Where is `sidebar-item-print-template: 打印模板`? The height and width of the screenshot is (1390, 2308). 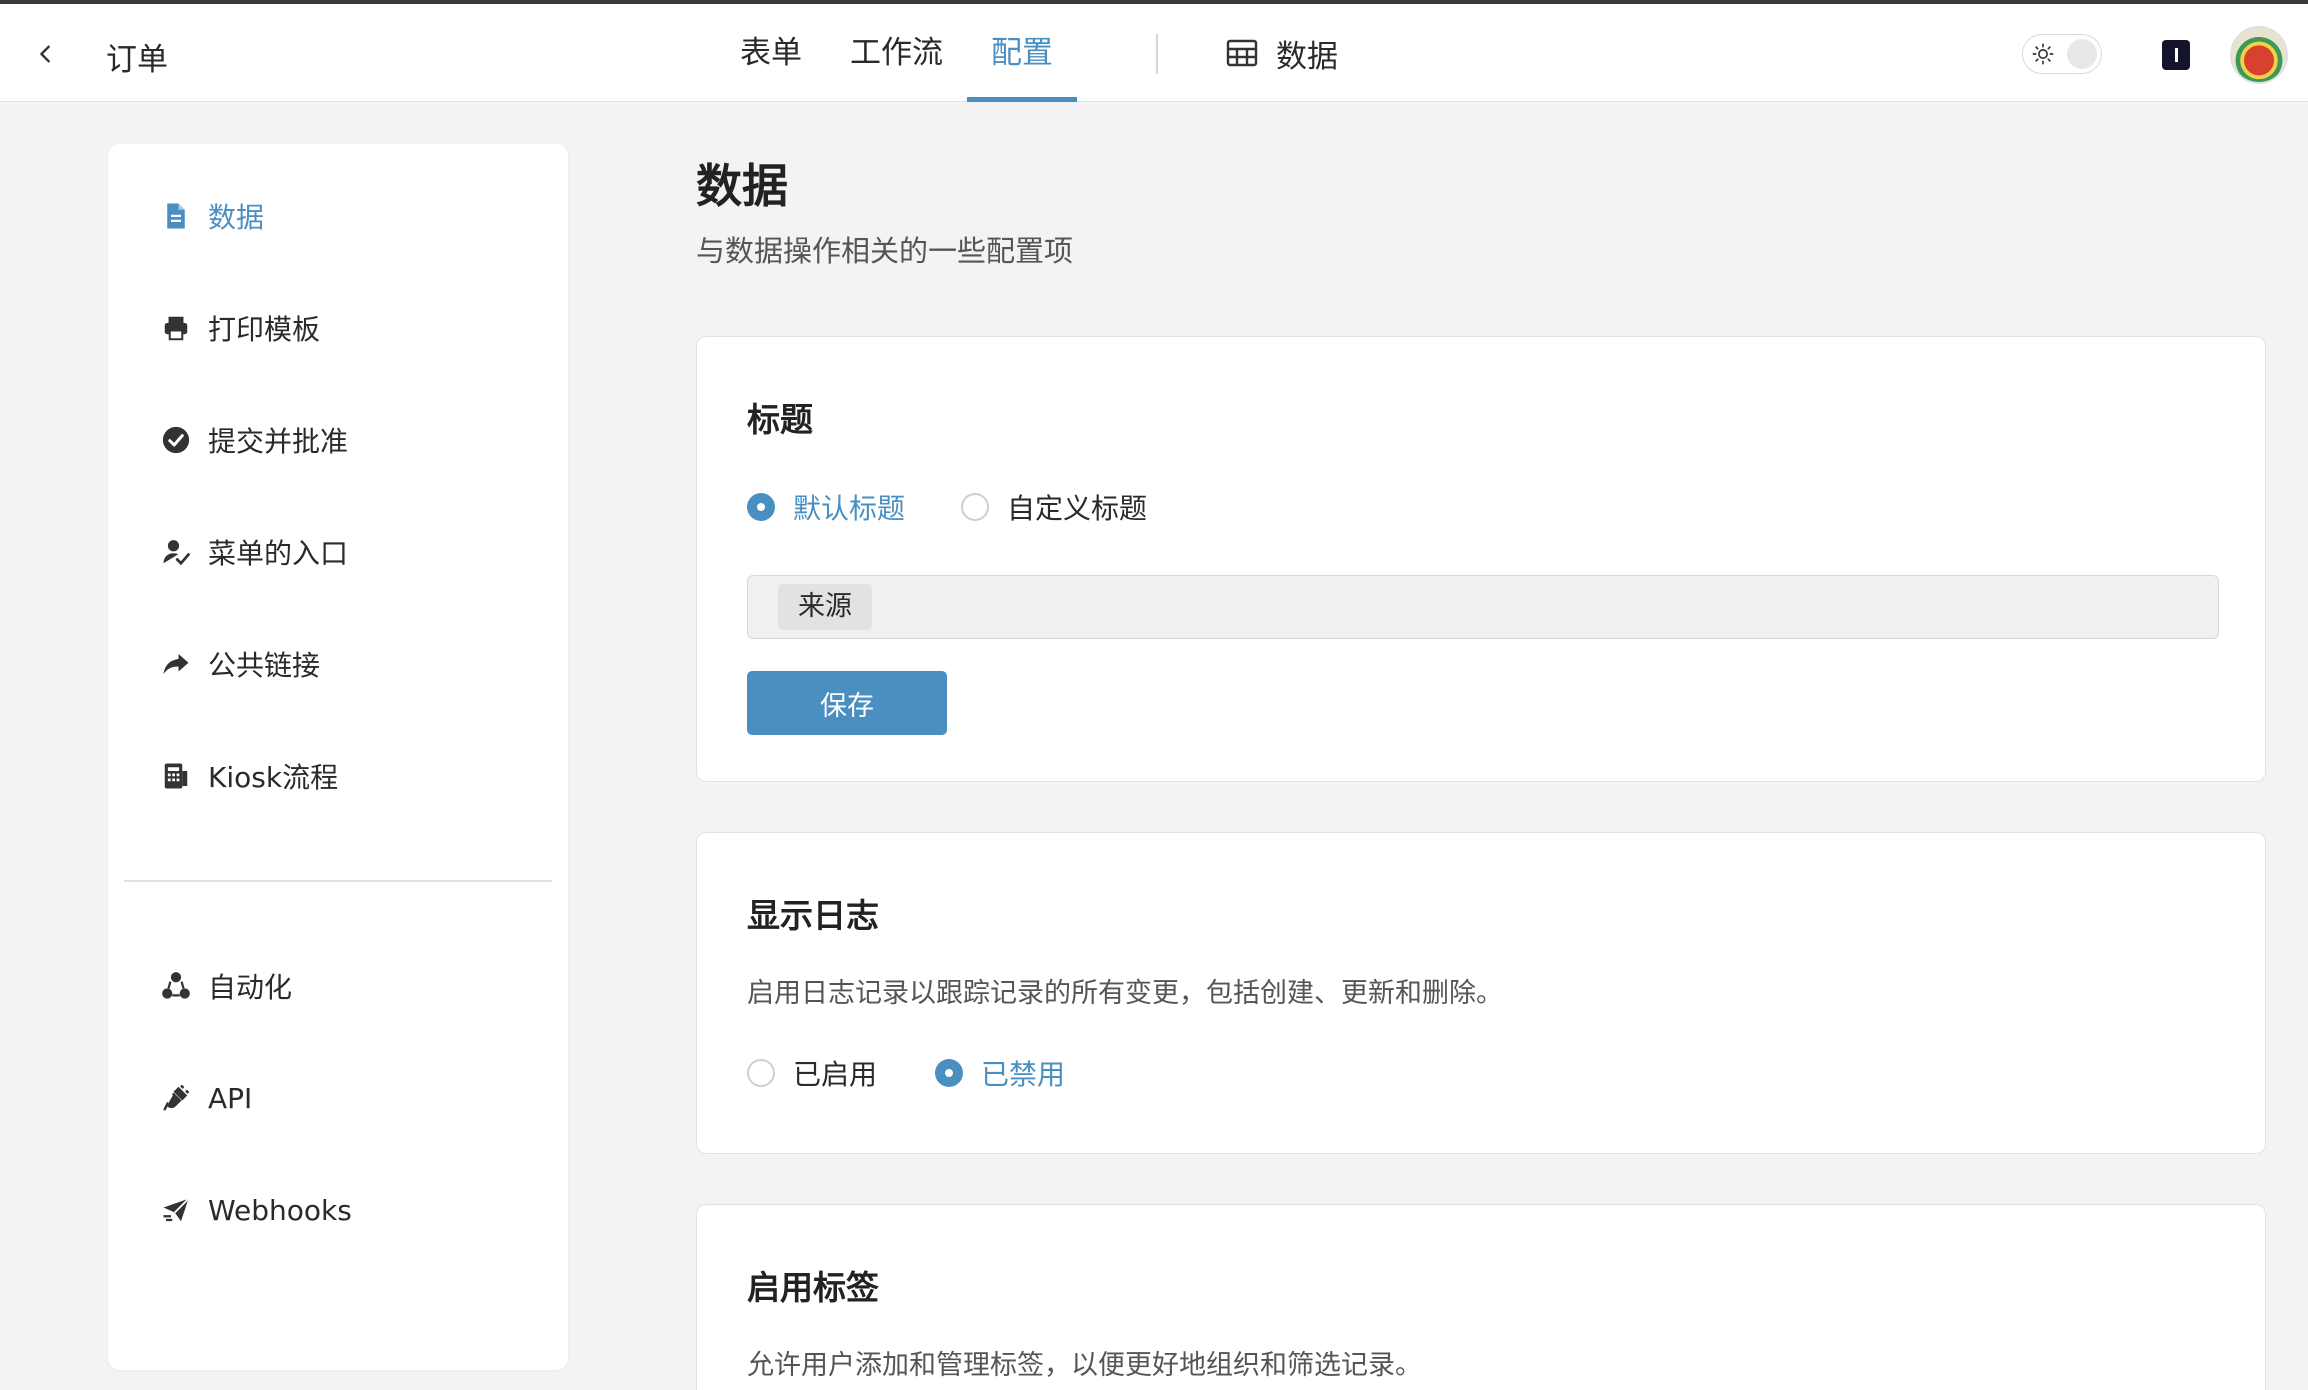
sidebar-item-print-template: 打印模板 is located at coordinates (240, 328).